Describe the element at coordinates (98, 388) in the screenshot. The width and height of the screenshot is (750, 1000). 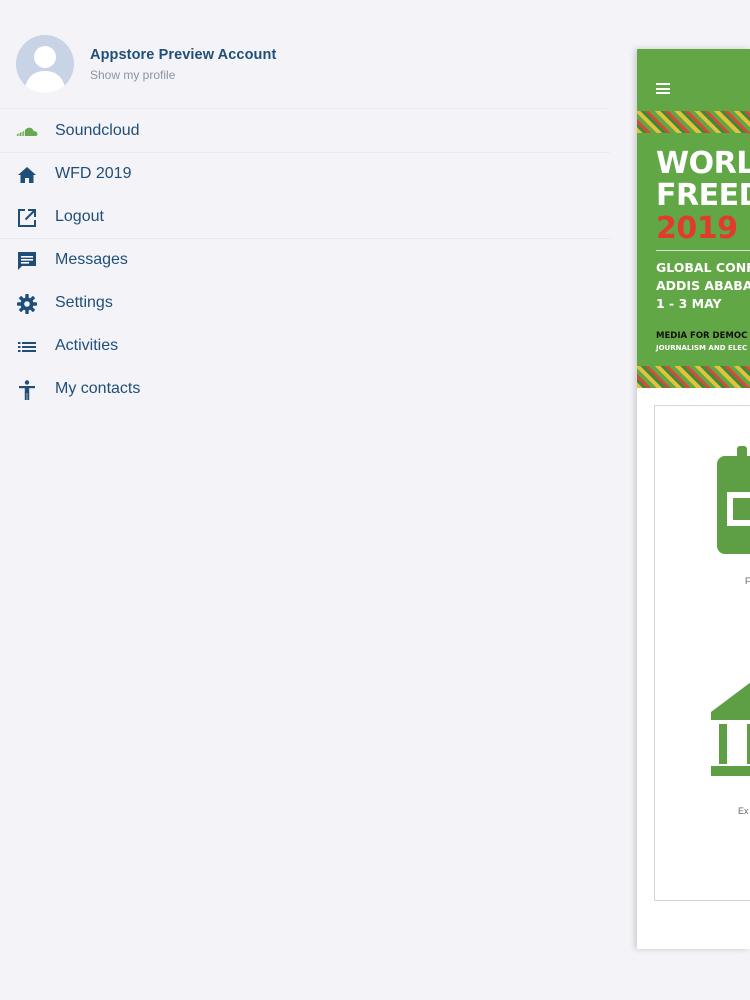
I see `menu-item-label: My contacts` at that location.